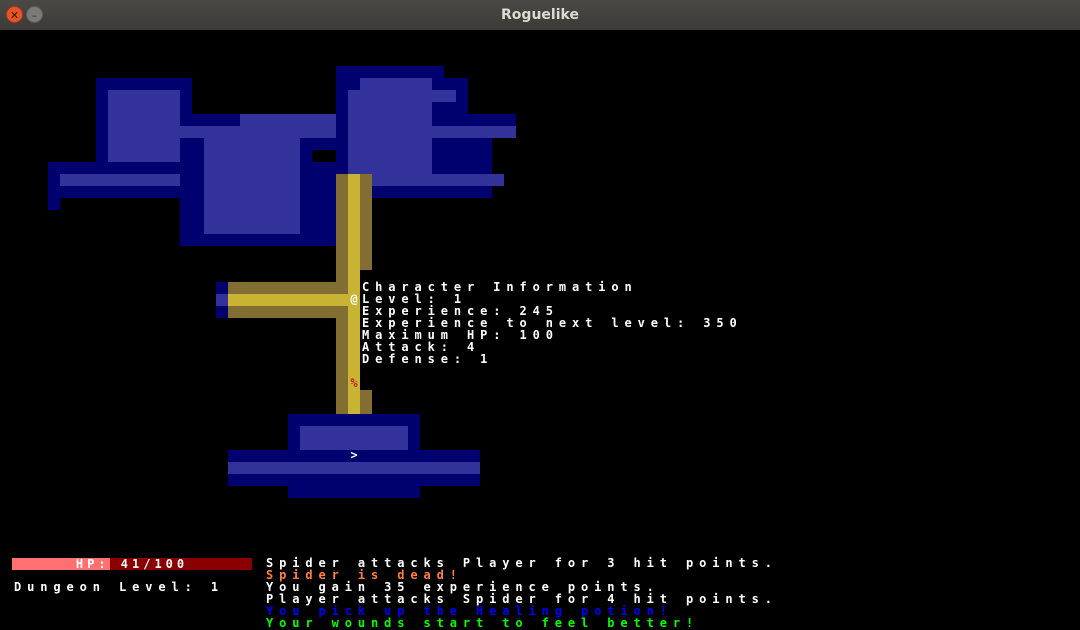 The height and width of the screenshot is (630, 1080). Describe the element at coordinates (354, 299) in the screenshot. I see `player-character: @` at that location.